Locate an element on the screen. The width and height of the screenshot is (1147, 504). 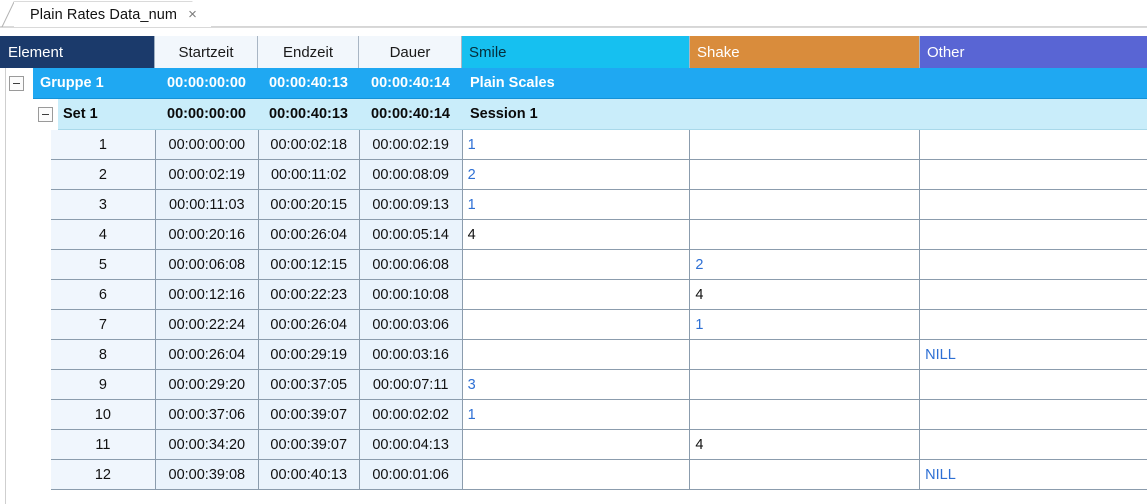
row-number: 5 is located at coordinates (103, 265).